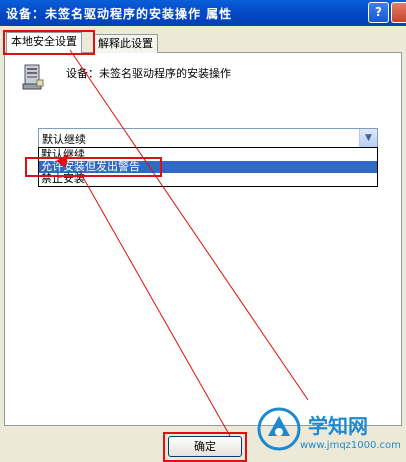 The height and width of the screenshot is (462, 406). What do you see at coordinates (378, 12) in the screenshot?
I see `help-button: ?` at bounding box center [378, 12].